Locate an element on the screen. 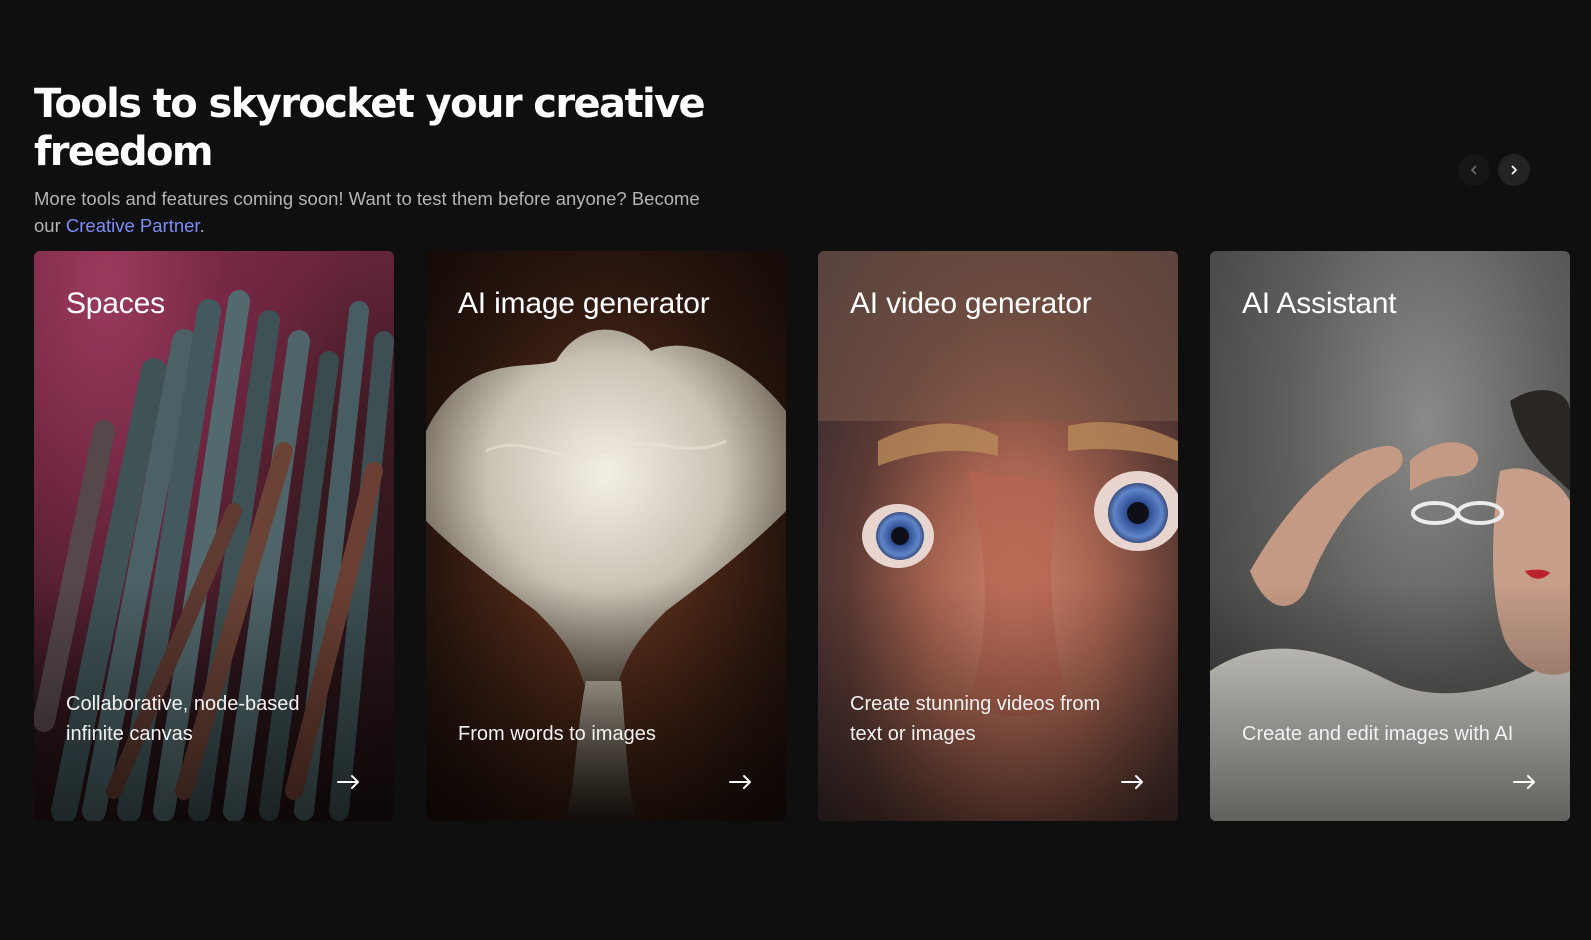  card-title: AI image generator is located at coordinates (584, 303).